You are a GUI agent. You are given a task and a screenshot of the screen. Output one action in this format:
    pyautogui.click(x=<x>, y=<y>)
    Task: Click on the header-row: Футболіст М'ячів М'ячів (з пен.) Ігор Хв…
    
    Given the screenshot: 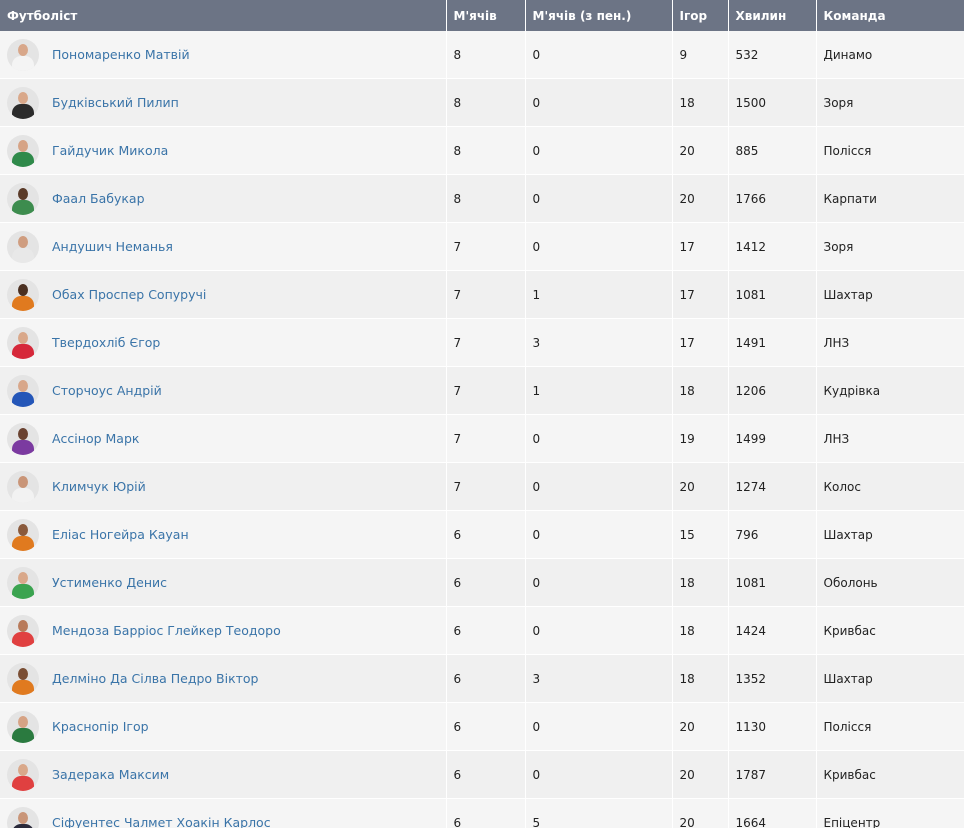 What is the action you would take?
    pyautogui.click(x=482, y=15)
    